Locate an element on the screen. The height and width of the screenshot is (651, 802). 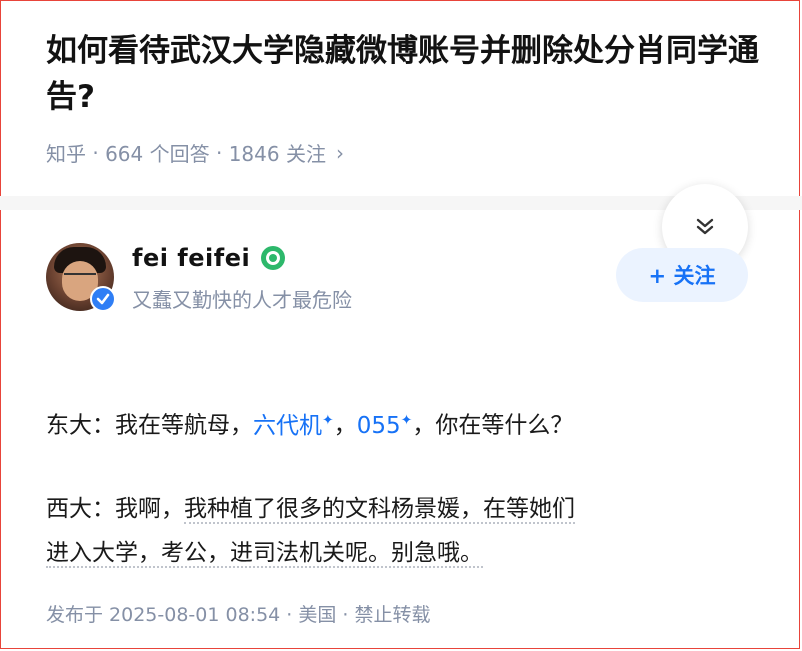
followers-count: 1846 关注 is located at coordinates (277, 154).